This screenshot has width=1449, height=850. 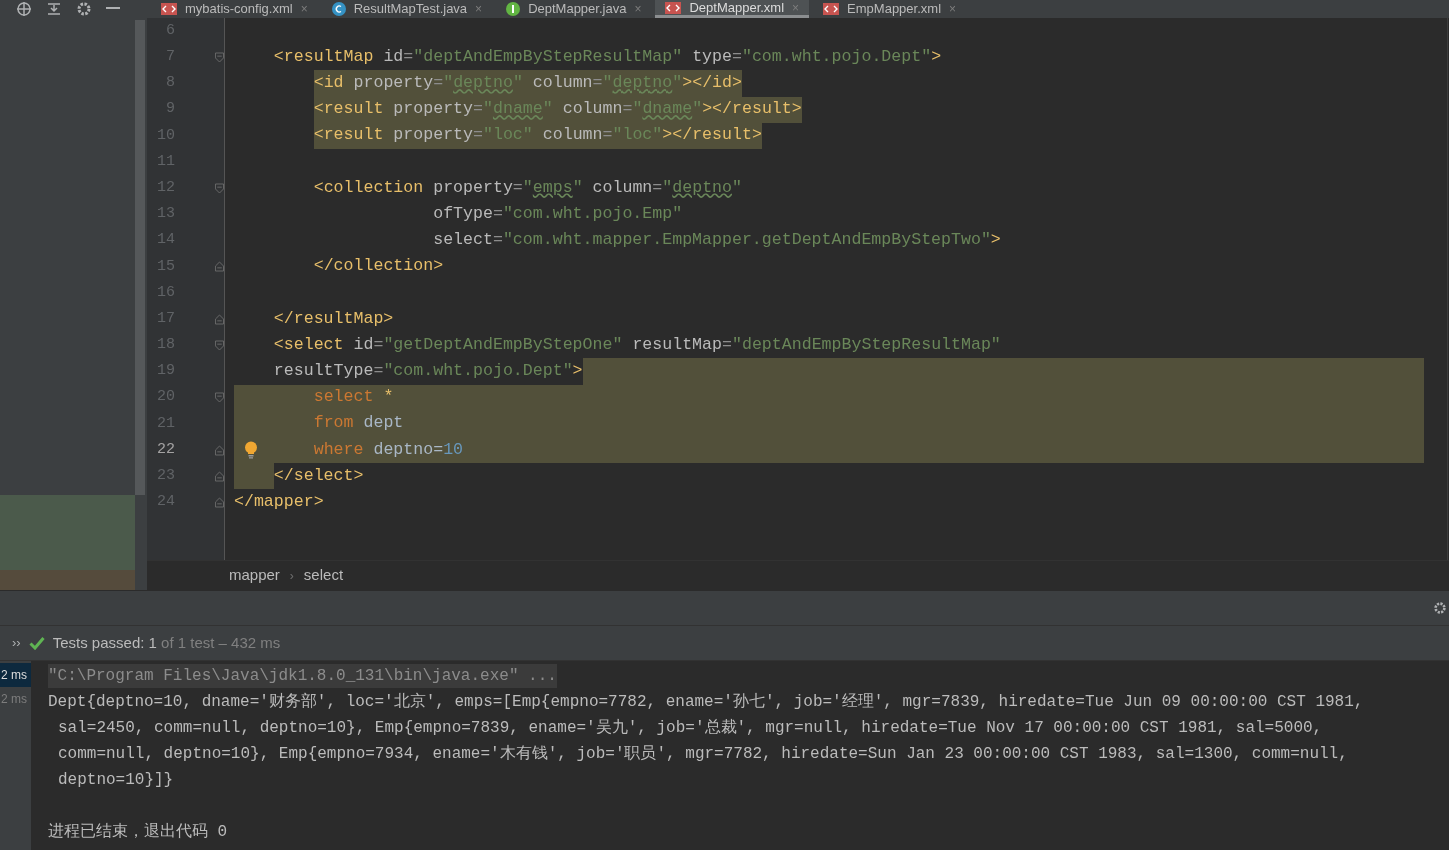 I want to click on test-status: Tests passed: 1 of 1 test – 432 ms, so click(x=166, y=642).